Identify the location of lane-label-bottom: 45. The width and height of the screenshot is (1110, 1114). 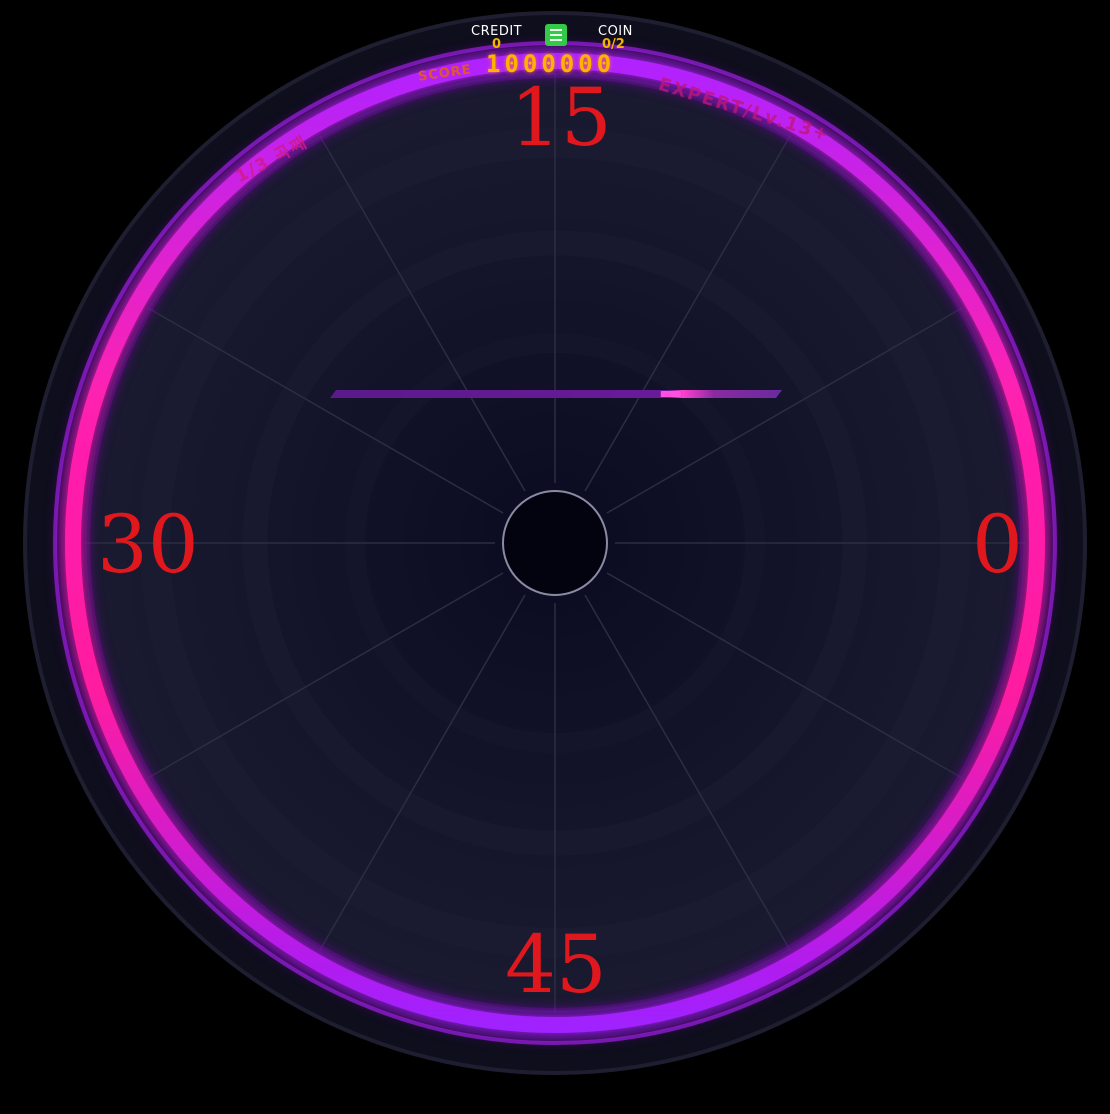
(556, 964).